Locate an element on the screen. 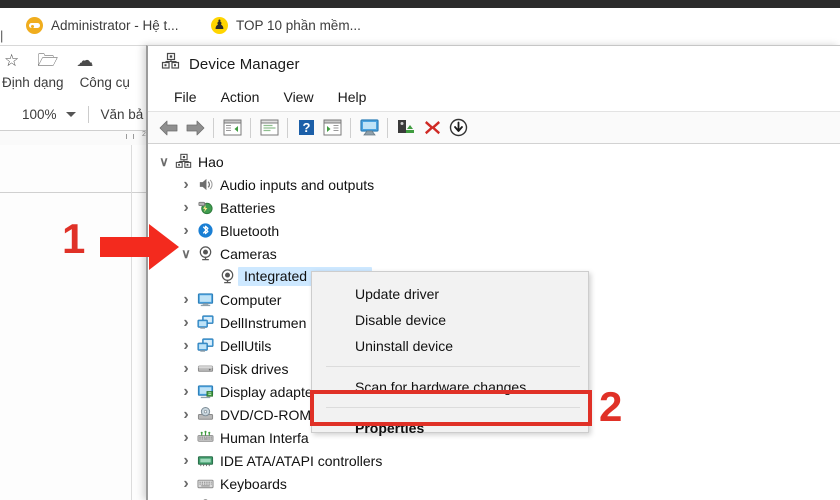  tree-item-label: Bluetooth is located at coordinates (250, 230).